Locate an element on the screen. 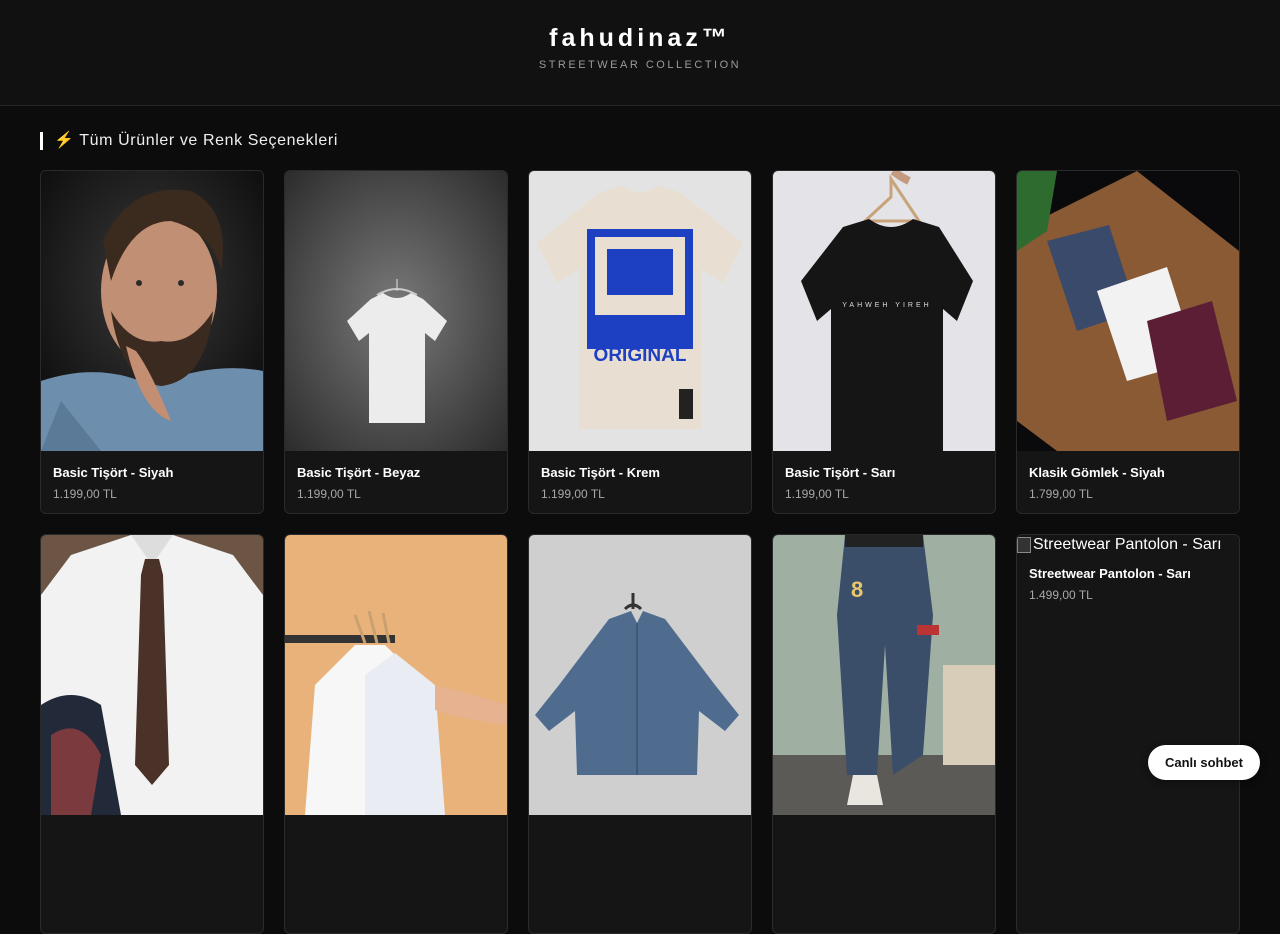 The image size is (1280, 934). svg-text: ORIGINAL is located at coordinates (640, 355).